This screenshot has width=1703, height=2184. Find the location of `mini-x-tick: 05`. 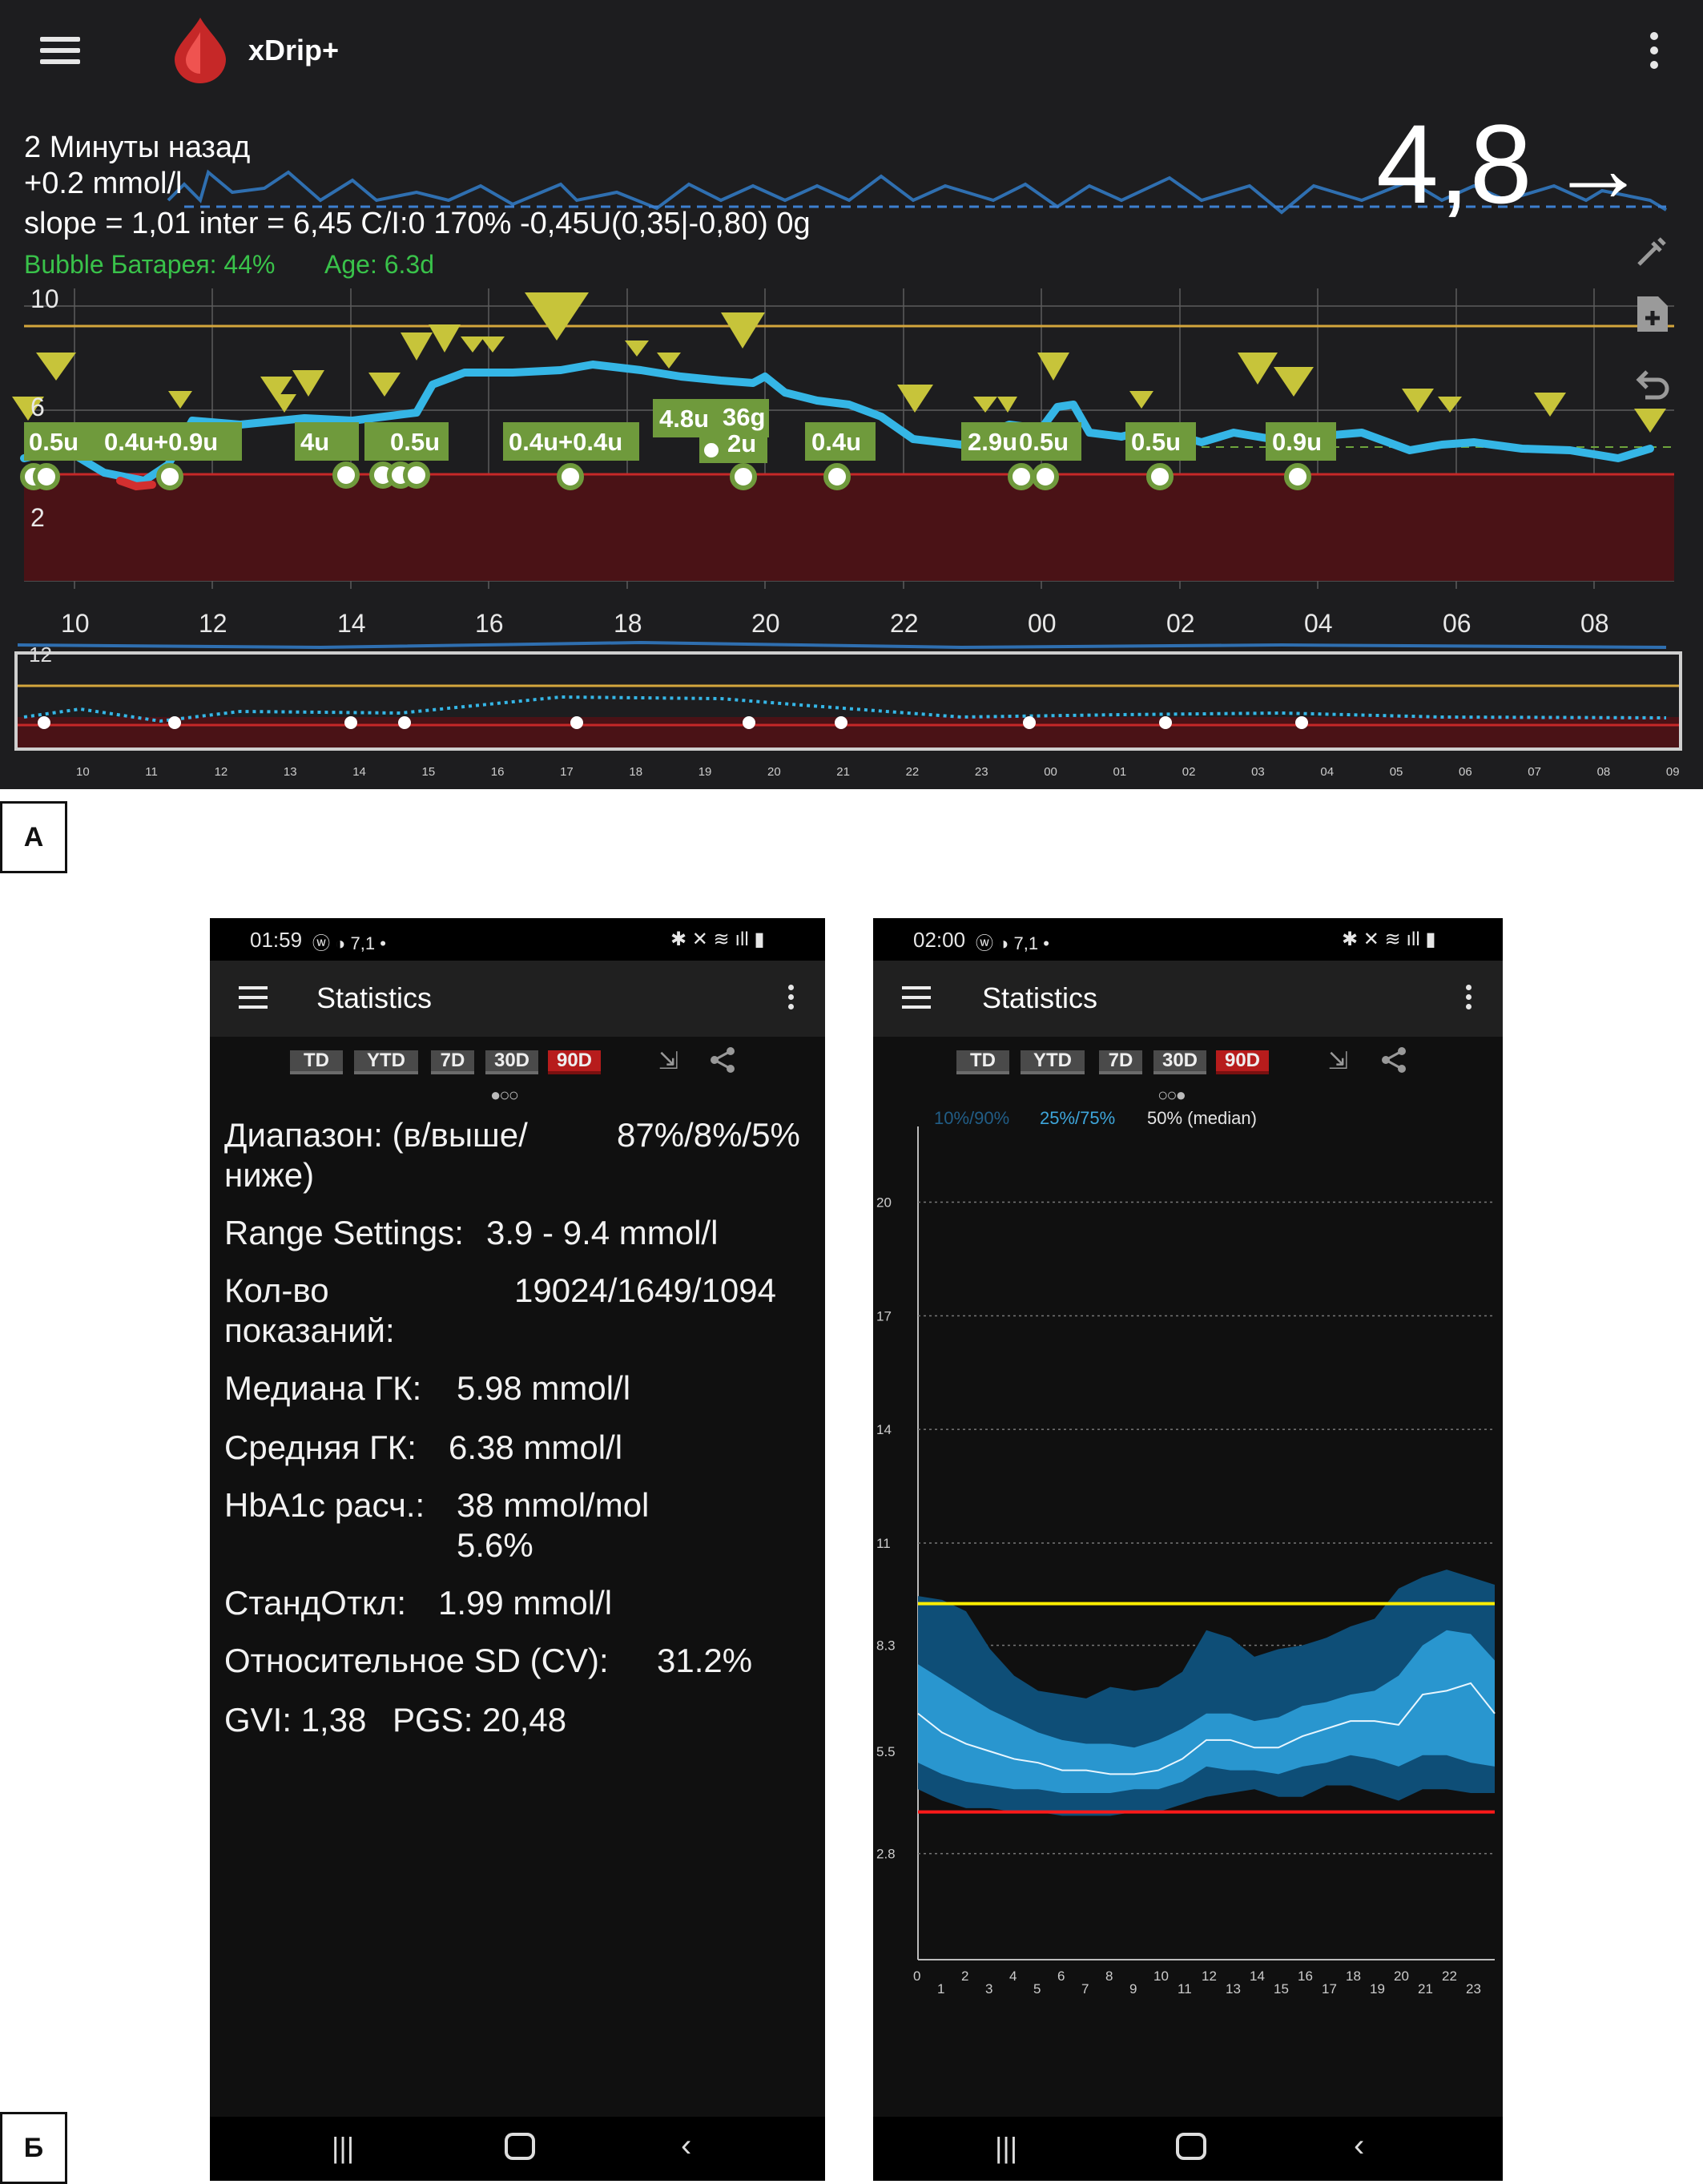

mini-x-tick: 05 is located at coordinates (1396, 772).